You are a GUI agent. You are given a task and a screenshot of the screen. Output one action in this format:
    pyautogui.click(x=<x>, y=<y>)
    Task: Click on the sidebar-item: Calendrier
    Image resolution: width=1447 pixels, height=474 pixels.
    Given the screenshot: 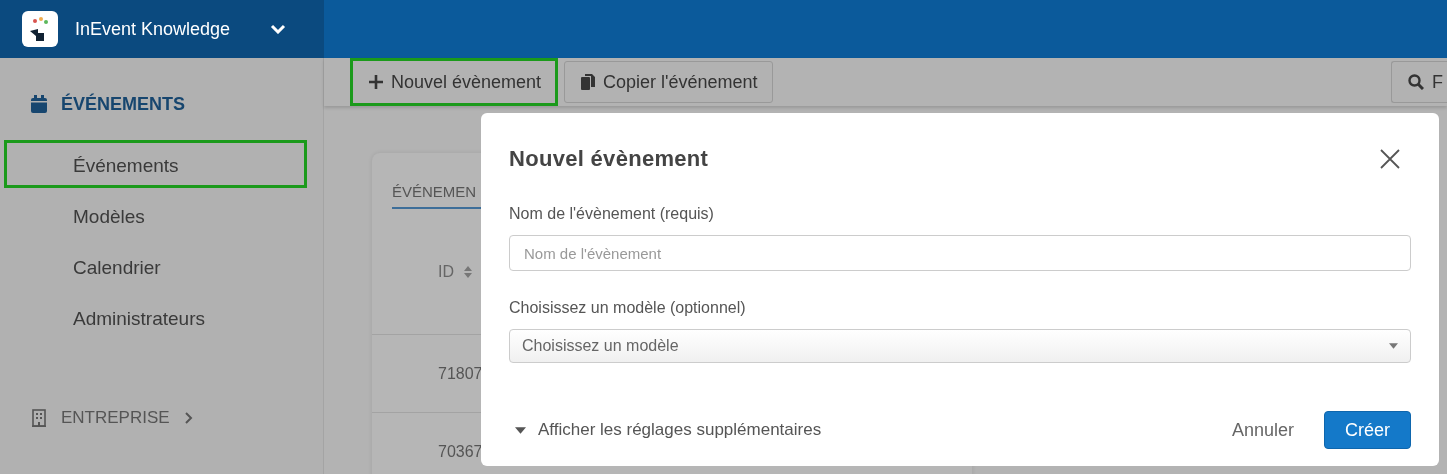 What is the action you would take?
    pyautogui.click(x=155, y=266)
    